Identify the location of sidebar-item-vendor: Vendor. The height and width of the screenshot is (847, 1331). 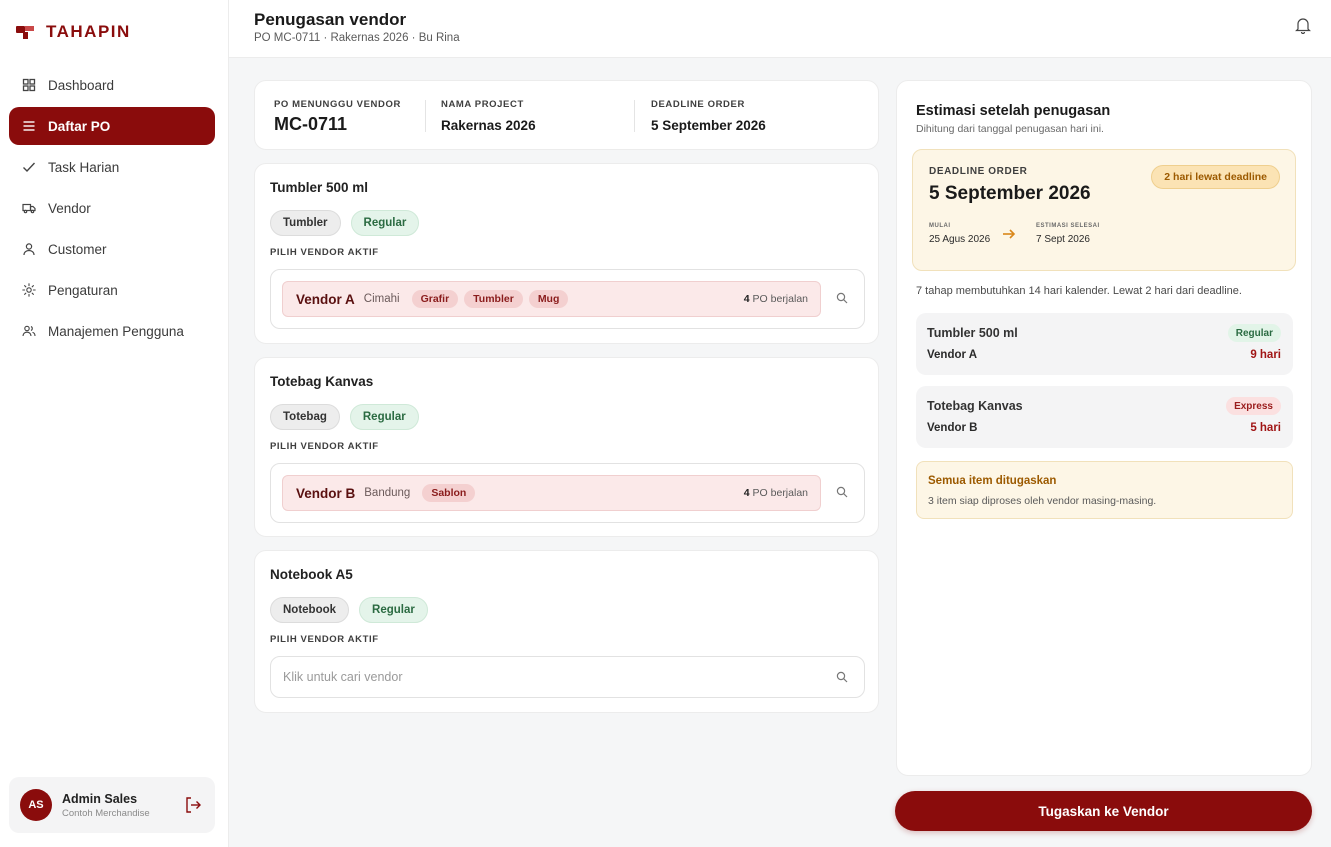
(112, 208).